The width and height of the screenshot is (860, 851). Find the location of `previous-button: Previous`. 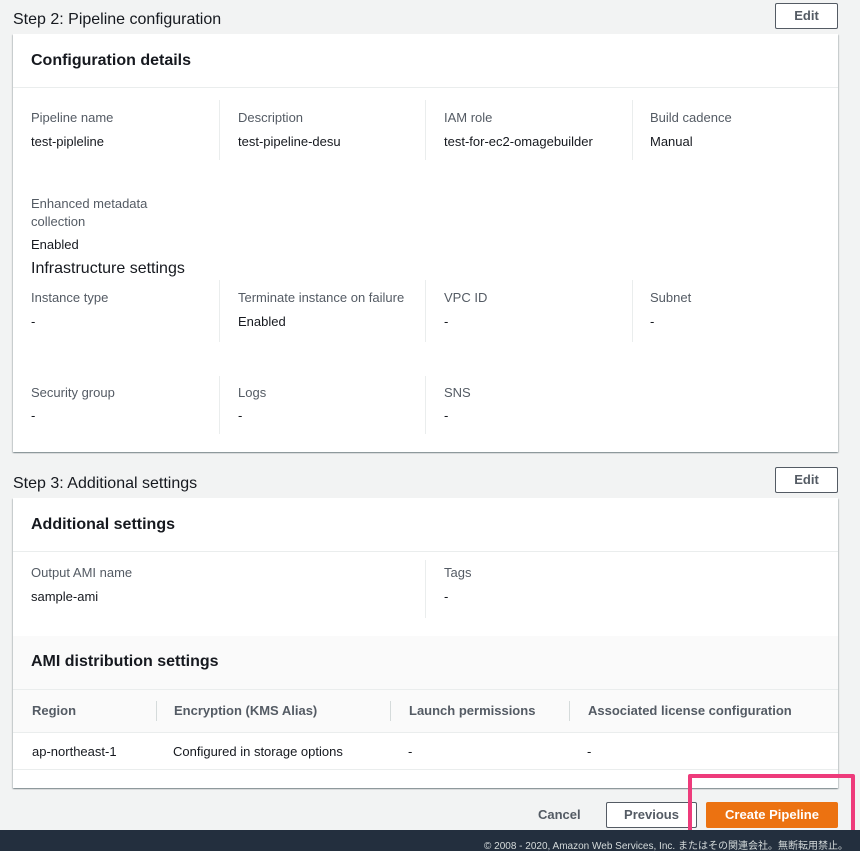

previous-button: Previous is located at coordinates (651, 815).